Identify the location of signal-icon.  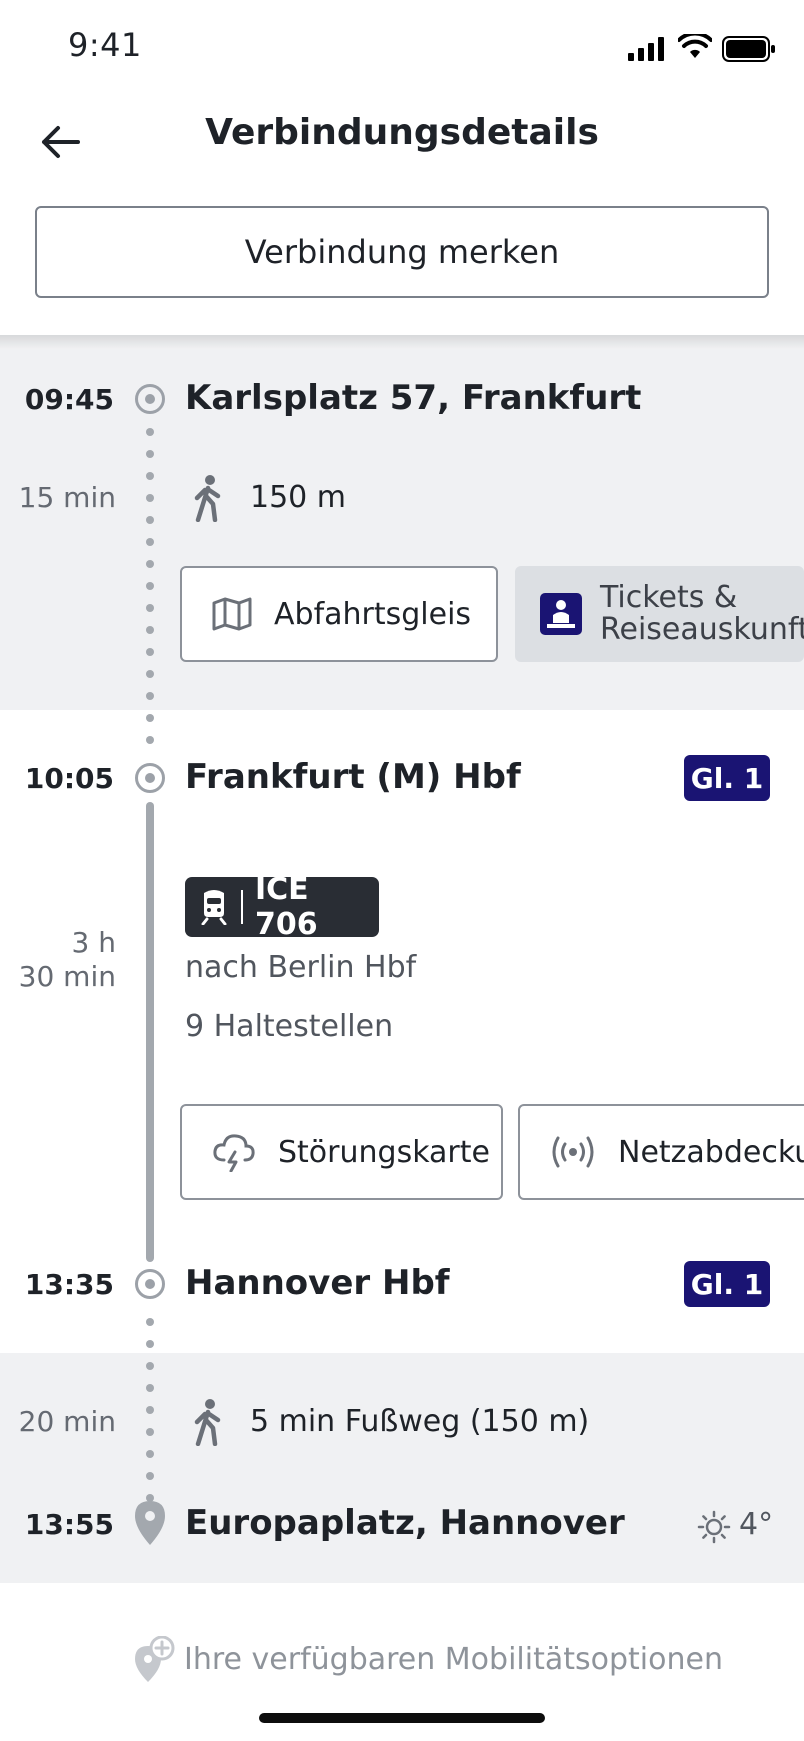
(647, 51).